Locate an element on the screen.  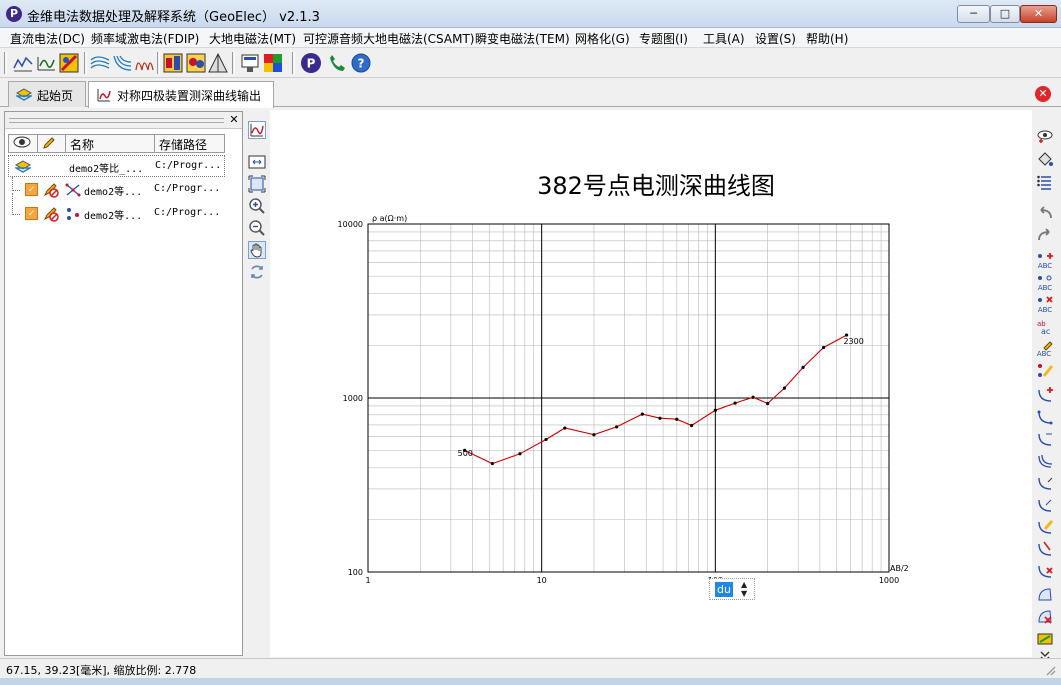
edit-label-icon: ABC is located at coordinates (1045, 349).